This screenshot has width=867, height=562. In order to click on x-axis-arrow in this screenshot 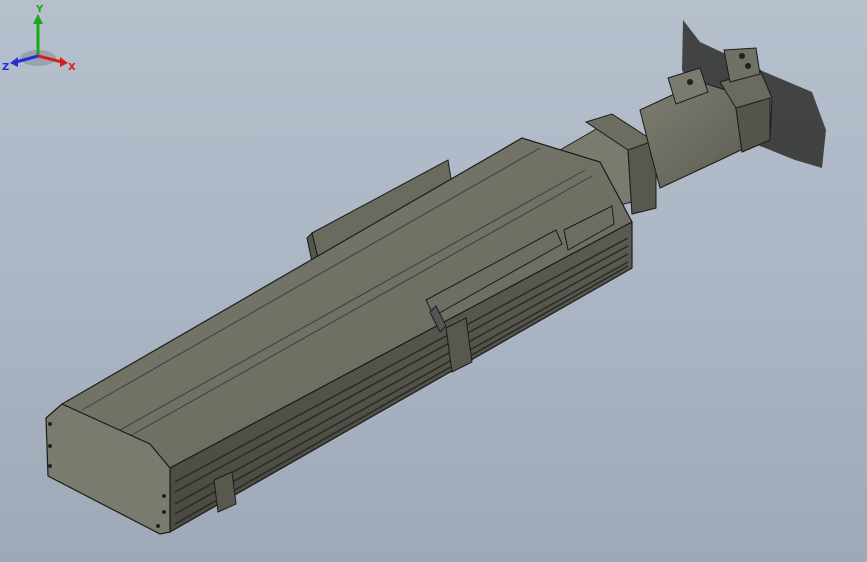, I will do `click(64, 62)`.